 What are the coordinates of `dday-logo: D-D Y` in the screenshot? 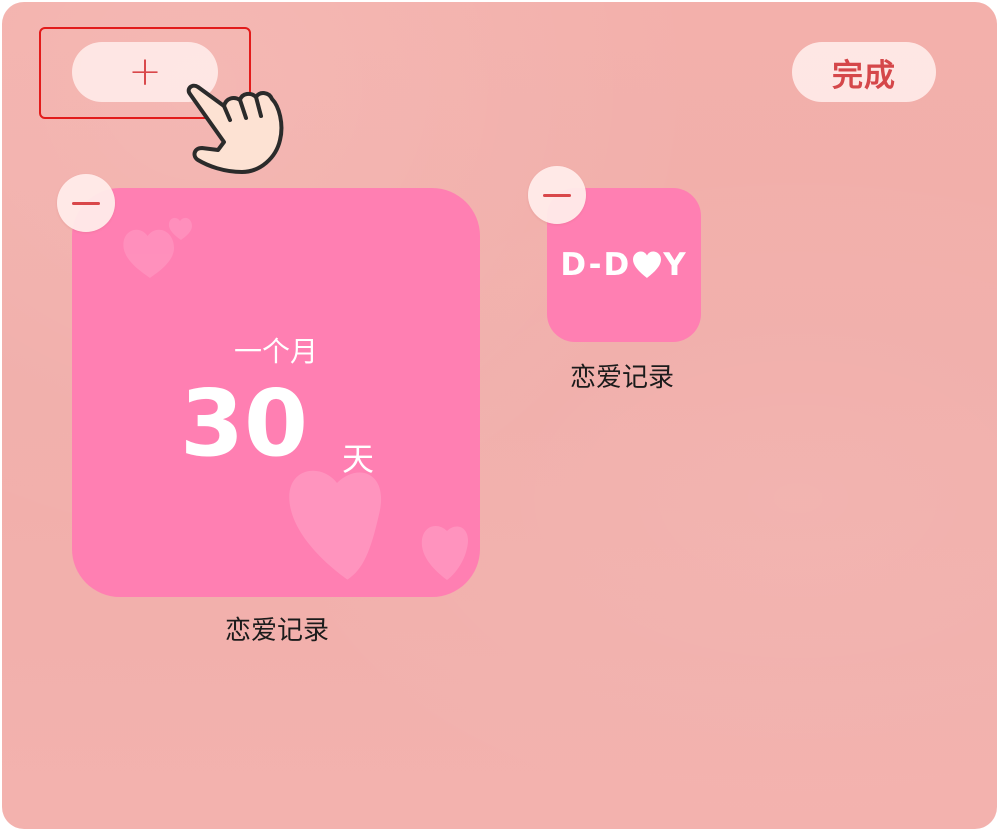 It's located at (624, 265).